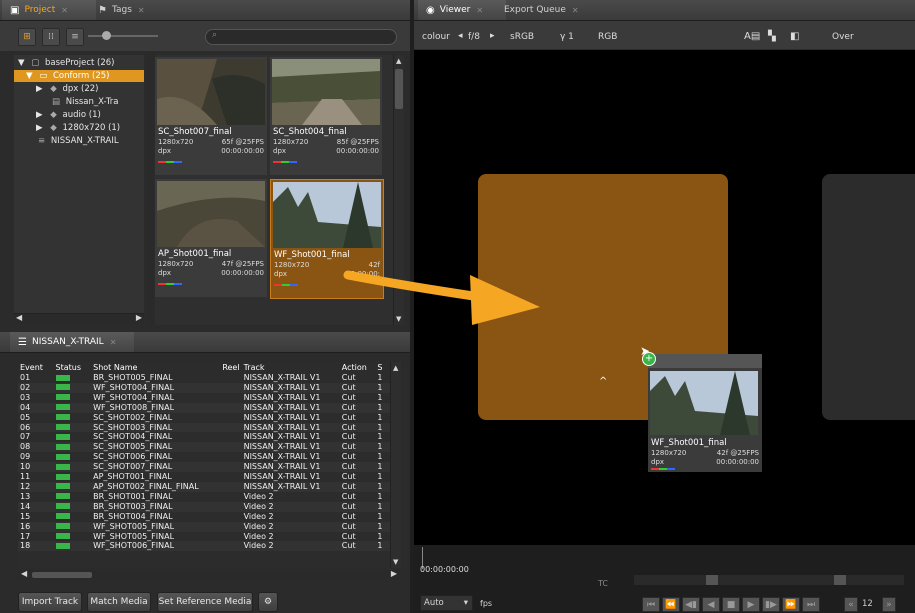 Image resolution: width=915 pixels, height=613 pixels. What do you see at coordinates (772, 36) in the screenshot?
I see `guides-icon: ▚` at bounding box center [772, 36].